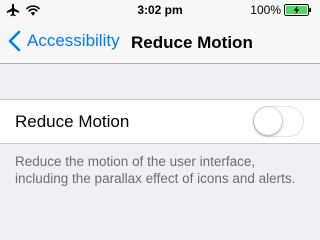 This screenshot has height=240, width=320. What do you see at coordinates (72, 121) in the screenshot?
I see `reduce-motion-label: Reduce Motion` at bounding box center [72, 121].